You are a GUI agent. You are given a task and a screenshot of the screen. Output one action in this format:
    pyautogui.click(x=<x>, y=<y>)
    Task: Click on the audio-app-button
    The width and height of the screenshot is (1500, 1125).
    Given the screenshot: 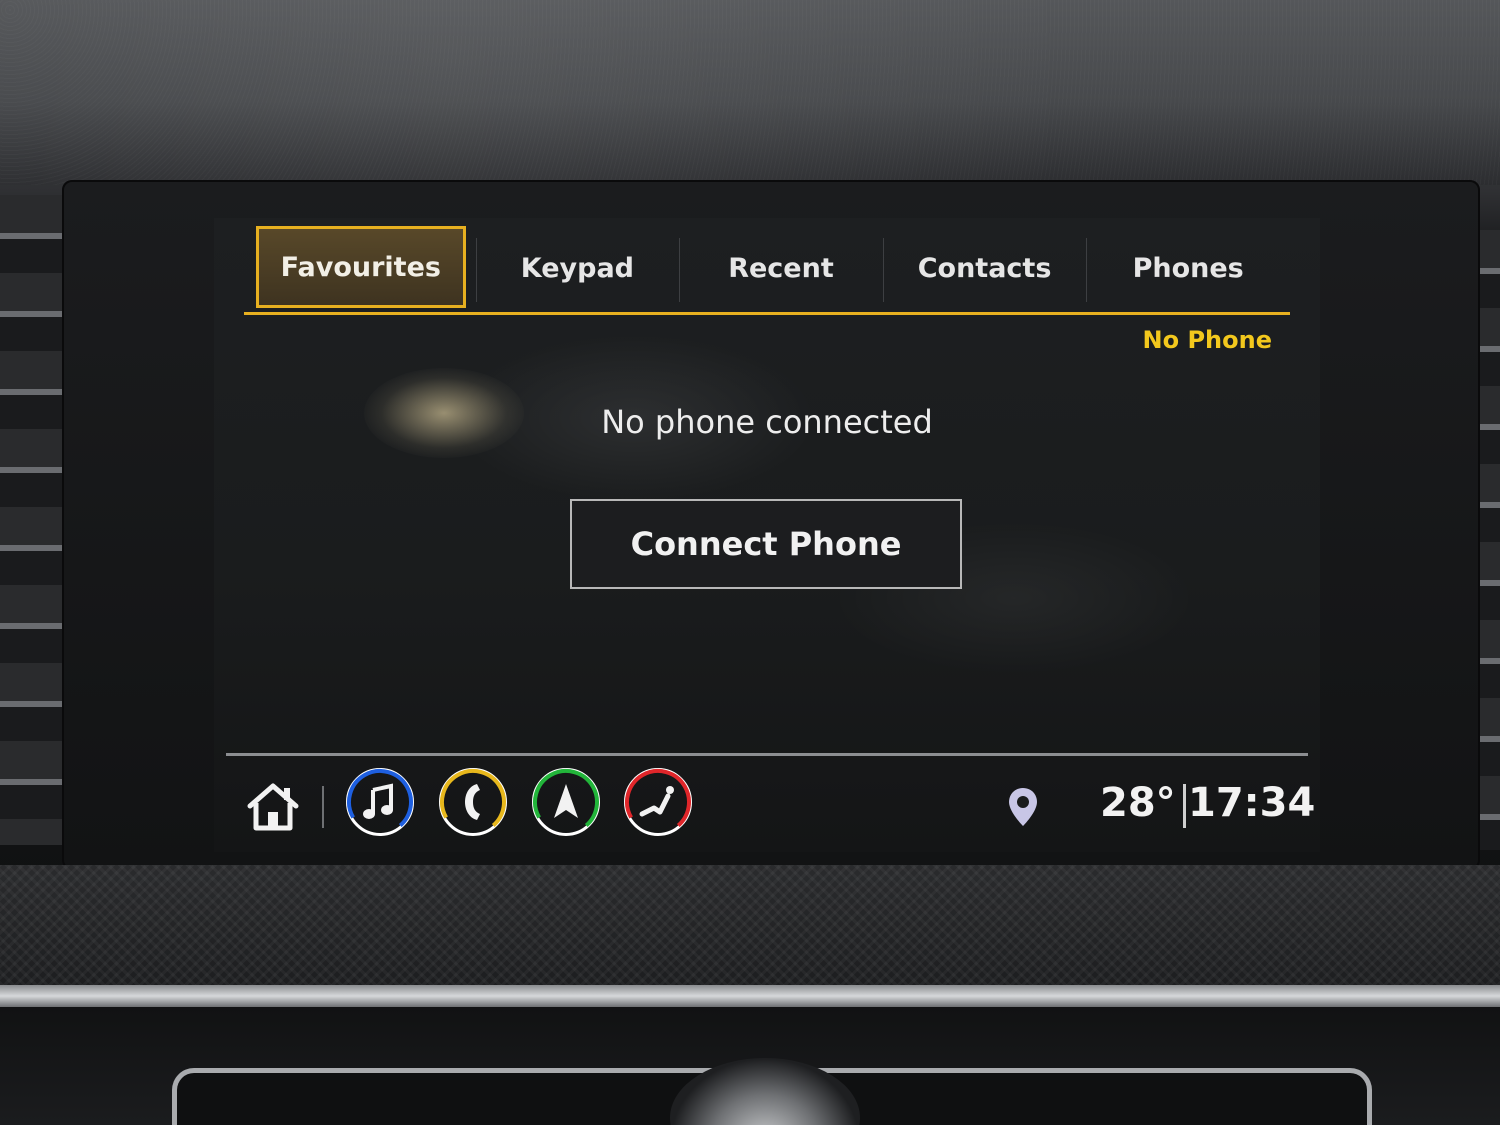 What is the action you would take?
    pyautogui.click(x=380, y=802)
    